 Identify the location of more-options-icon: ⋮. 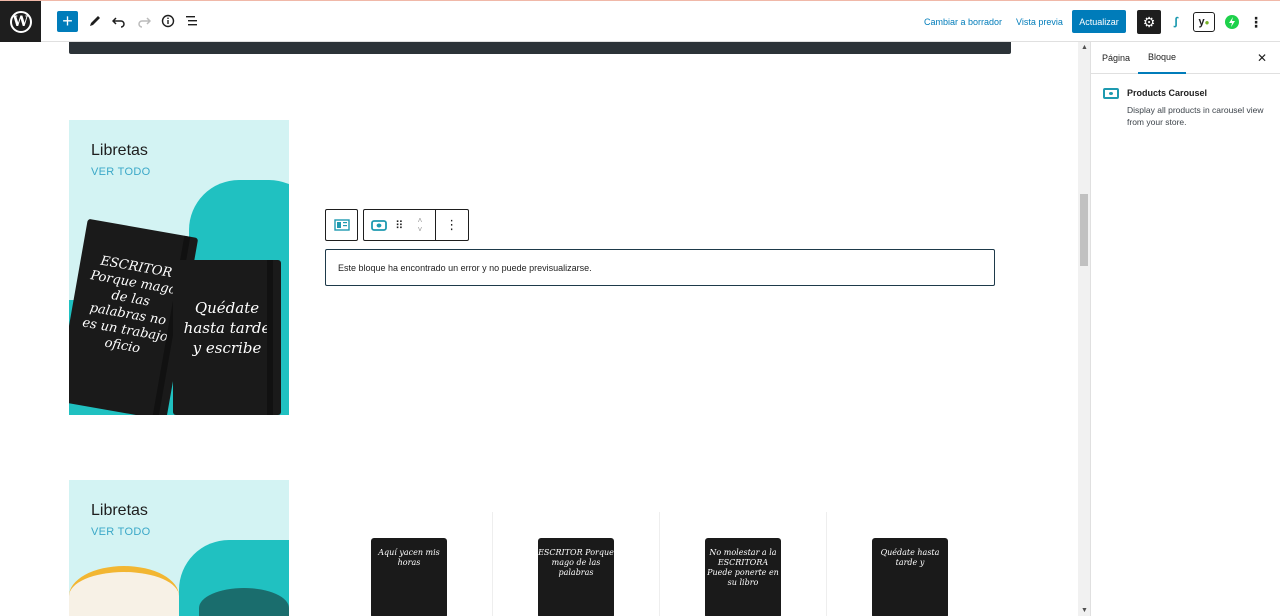
(1256, 22).